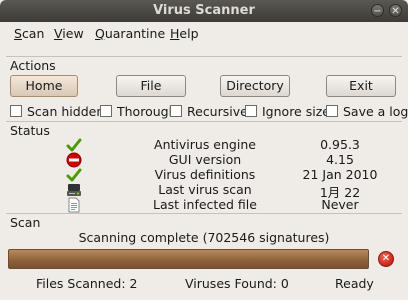 The height and width of the screenshot is (300, 408). What do you see at coordinates (30, 130) in the screenshot?
I see `status-section-label: Status` at bounding box center [30, 130].